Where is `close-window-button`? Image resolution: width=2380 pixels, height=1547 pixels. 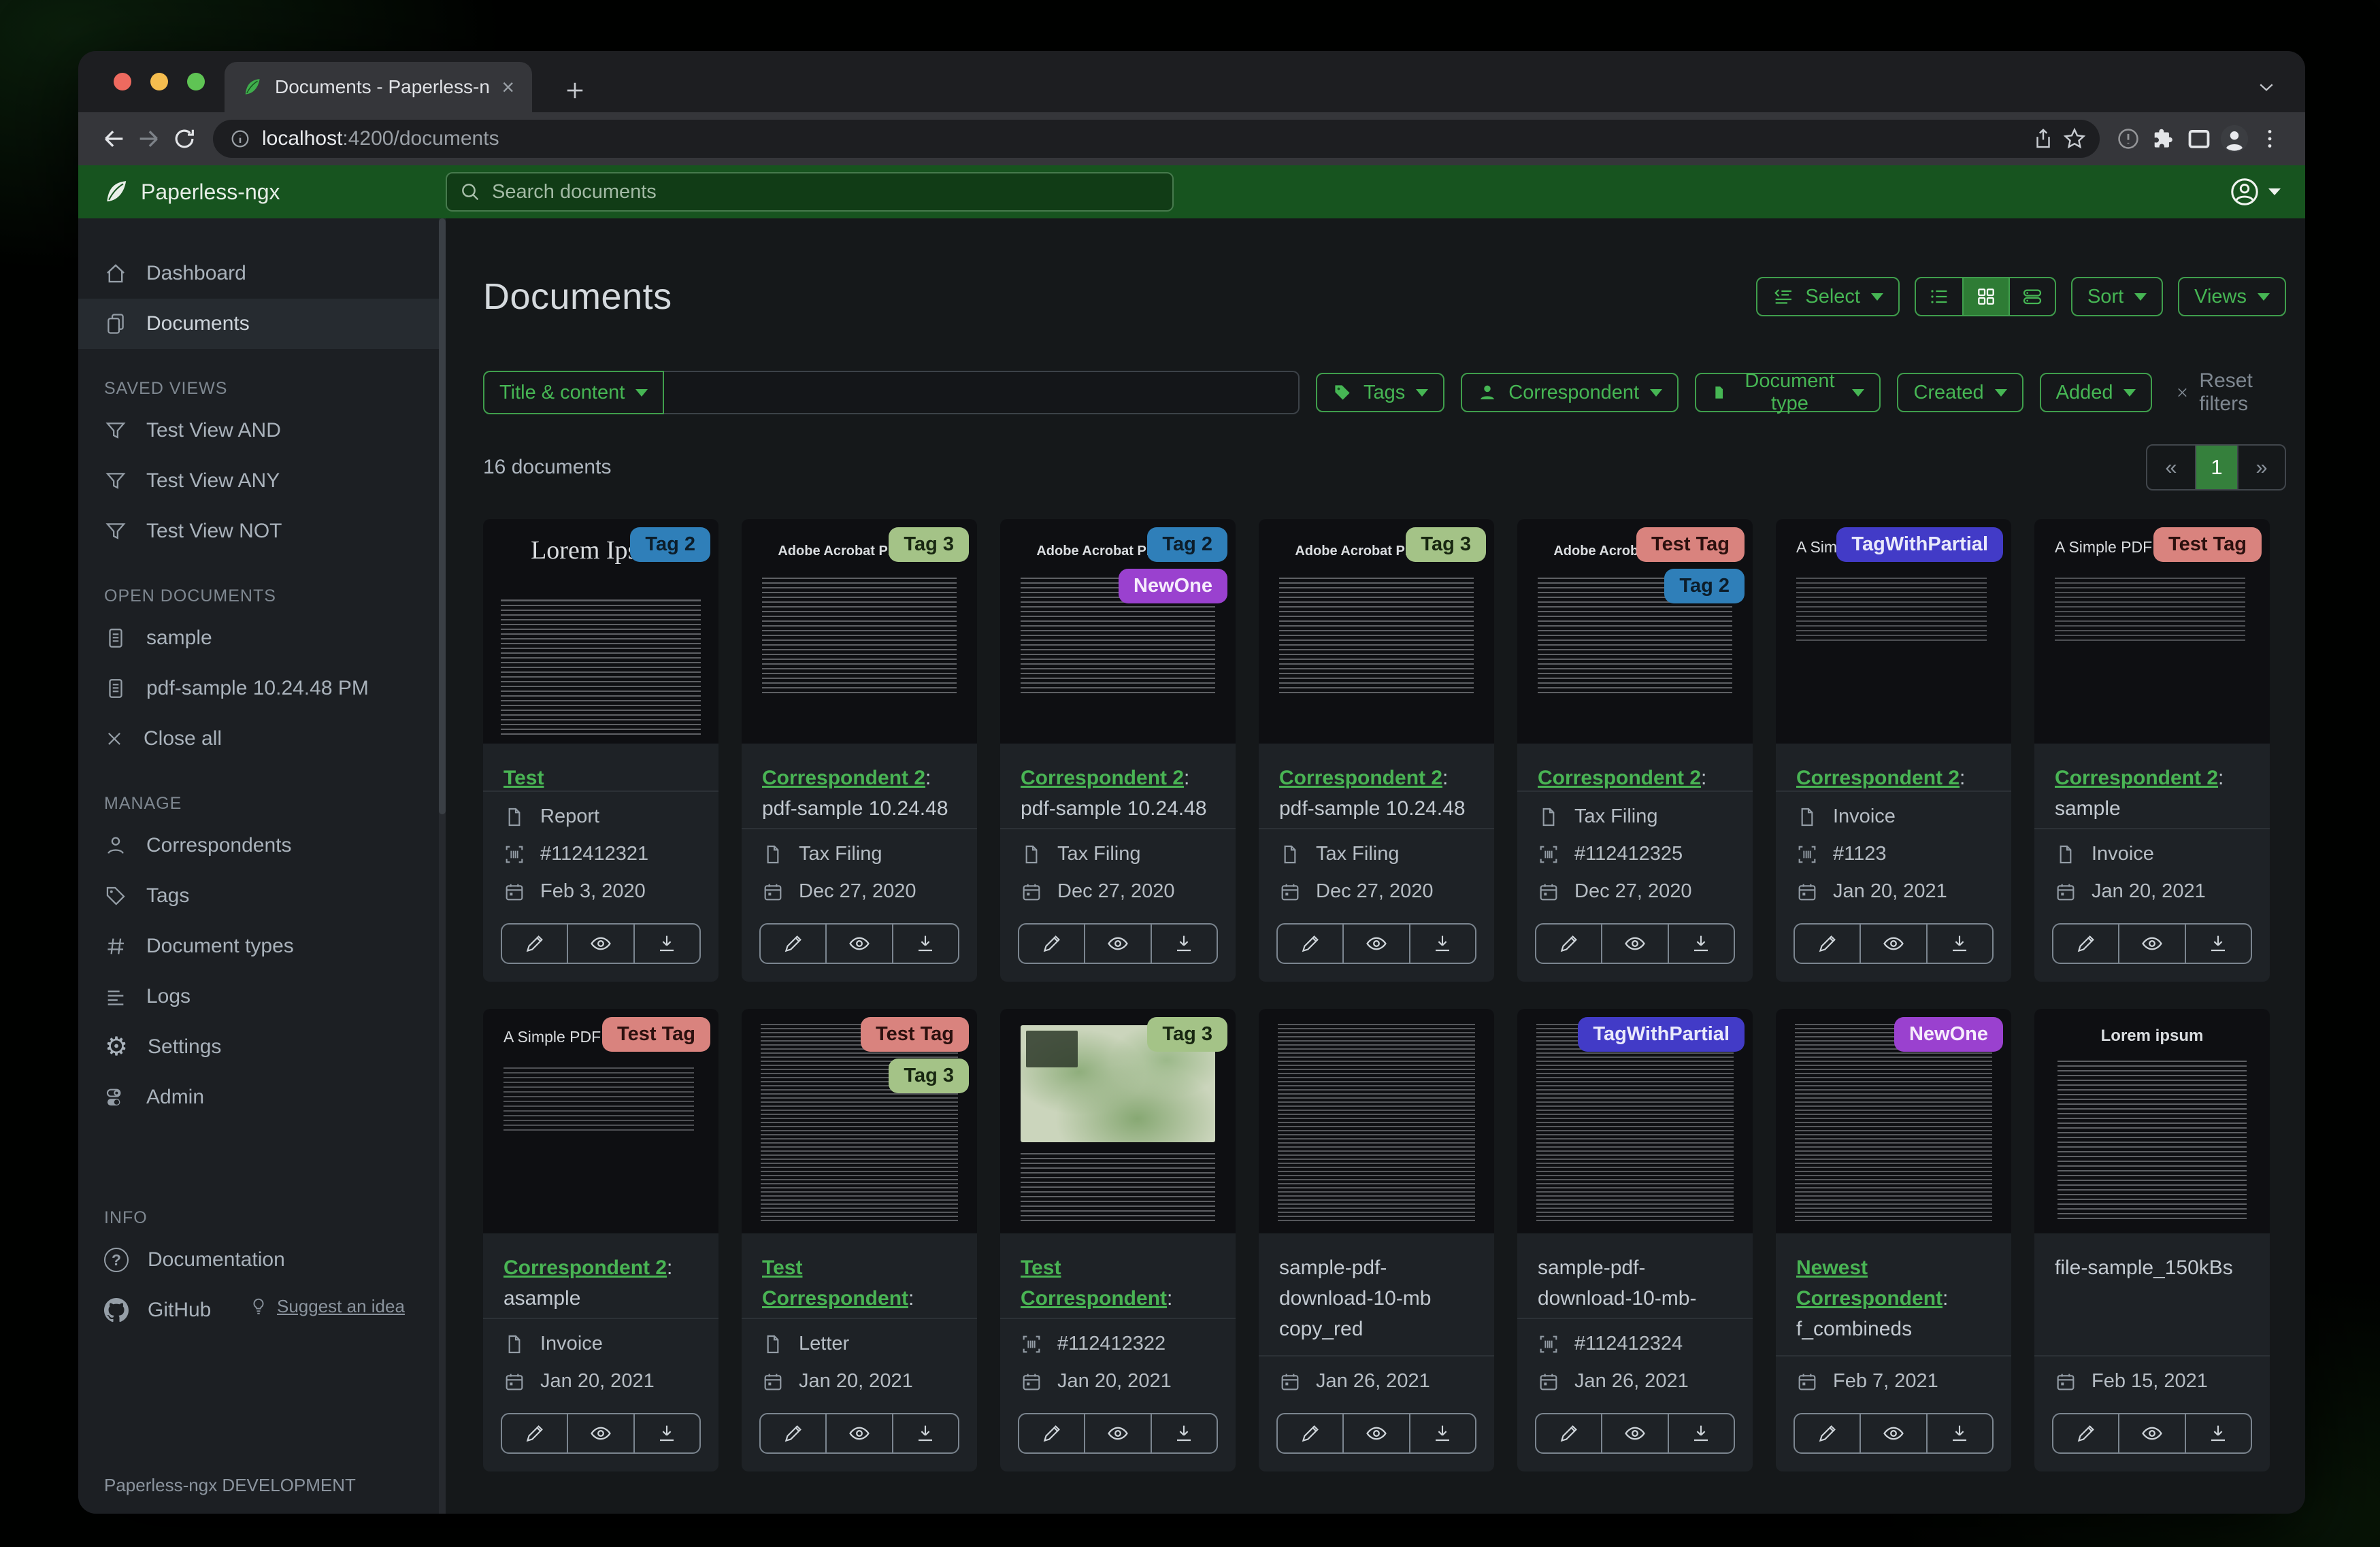 close-window-button is located at coordinates (123, 81).